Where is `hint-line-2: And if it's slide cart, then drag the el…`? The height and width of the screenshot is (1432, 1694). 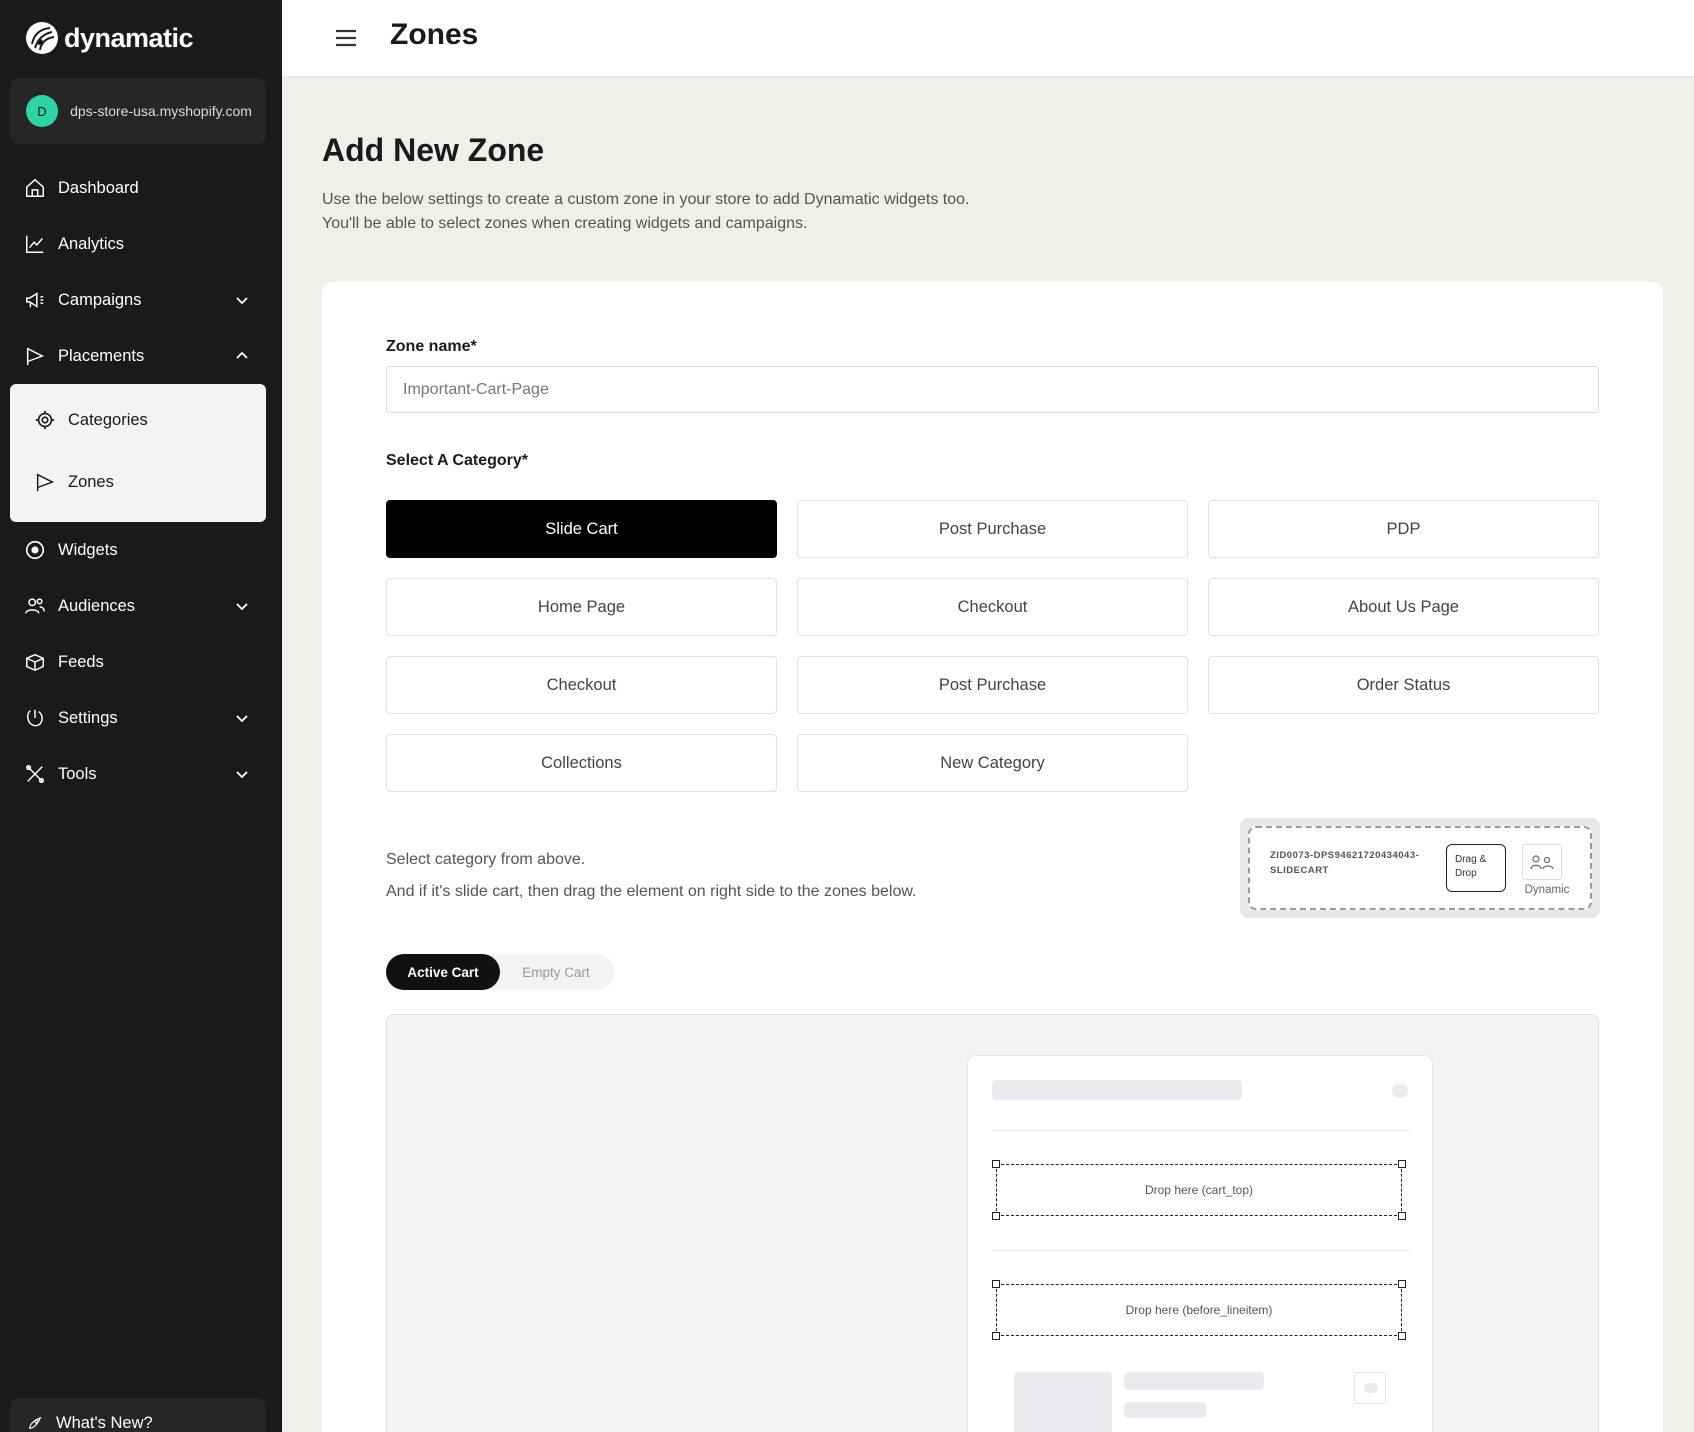
hint-line-2: And if it's slide cart, then drag the el… is located at coordinates (651, 891).